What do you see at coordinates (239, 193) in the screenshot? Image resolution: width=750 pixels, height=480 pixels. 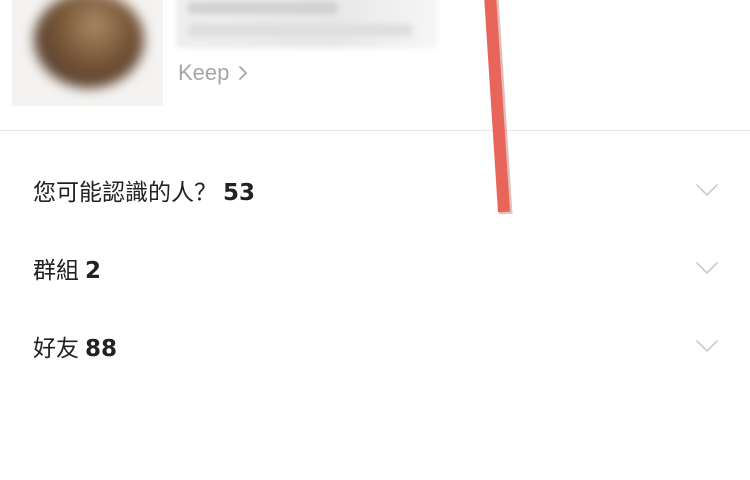 I see `section-count: 53` at bounding box center [239, 193].